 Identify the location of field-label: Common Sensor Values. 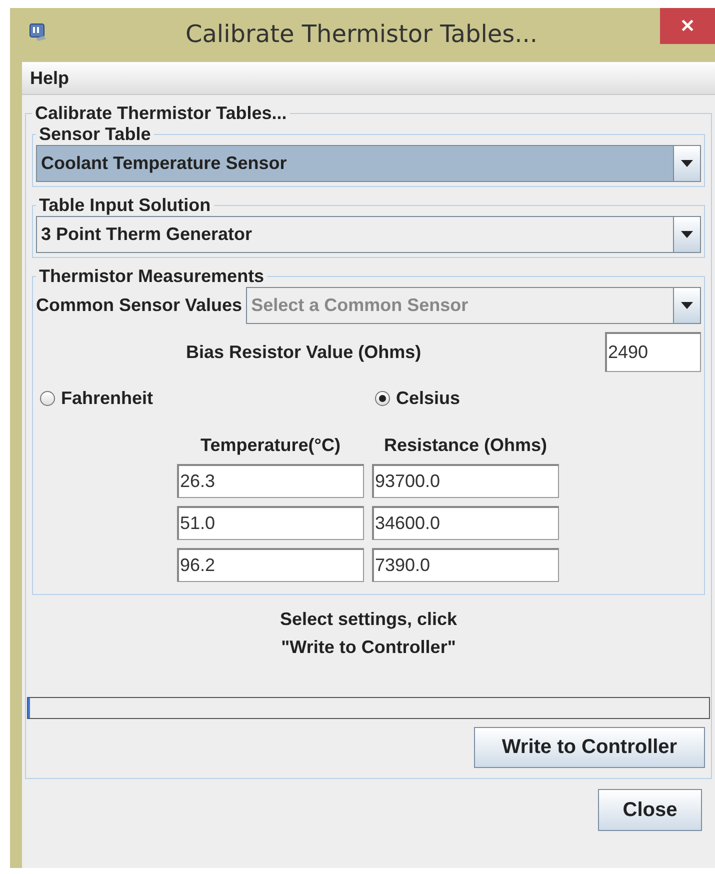
(139, 305).